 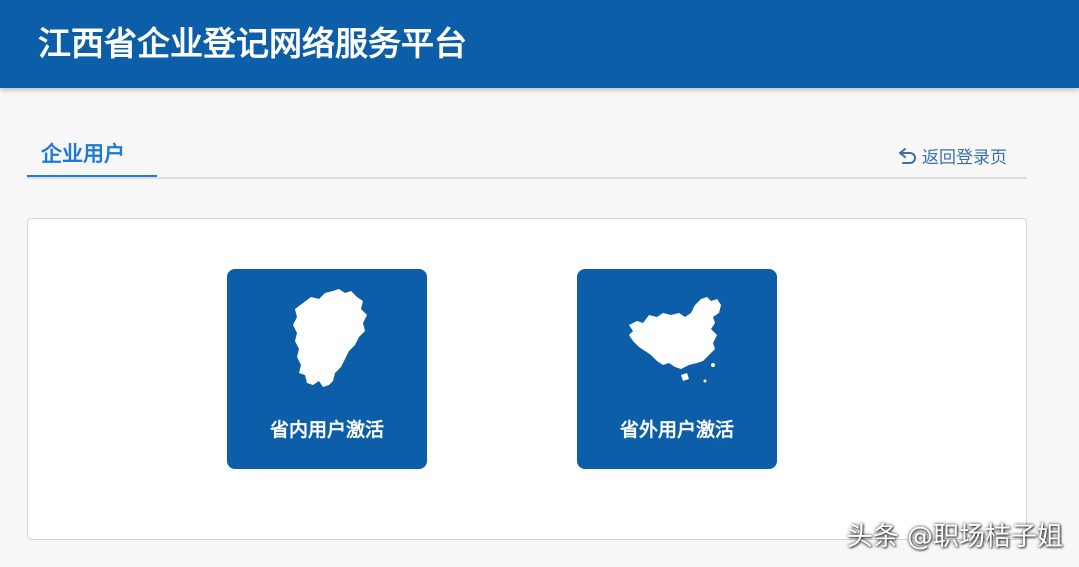 I want to click on jiangxi-map-icon, so click(x=330, y=338).